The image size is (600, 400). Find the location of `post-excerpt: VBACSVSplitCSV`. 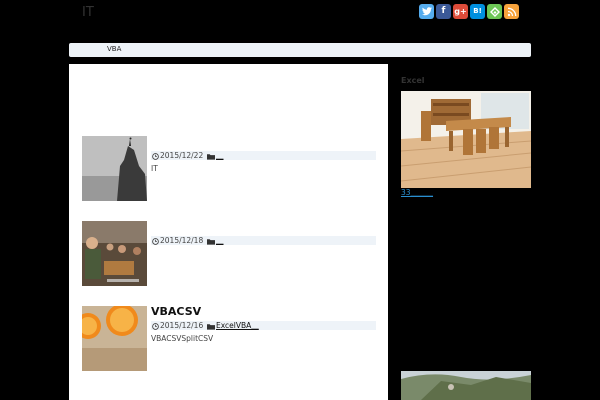

post-excerpt: VBACSVSplitCSV is located at coordinates (182, 338).